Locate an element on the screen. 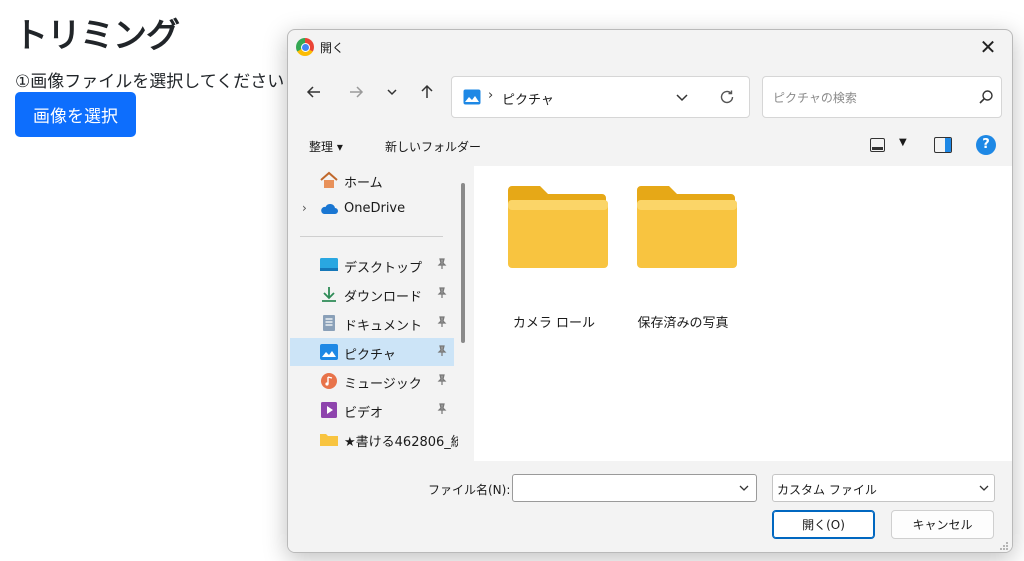 This screenshot has width=1024, height=561. chrome-icon is located at coordinates (305, 47).